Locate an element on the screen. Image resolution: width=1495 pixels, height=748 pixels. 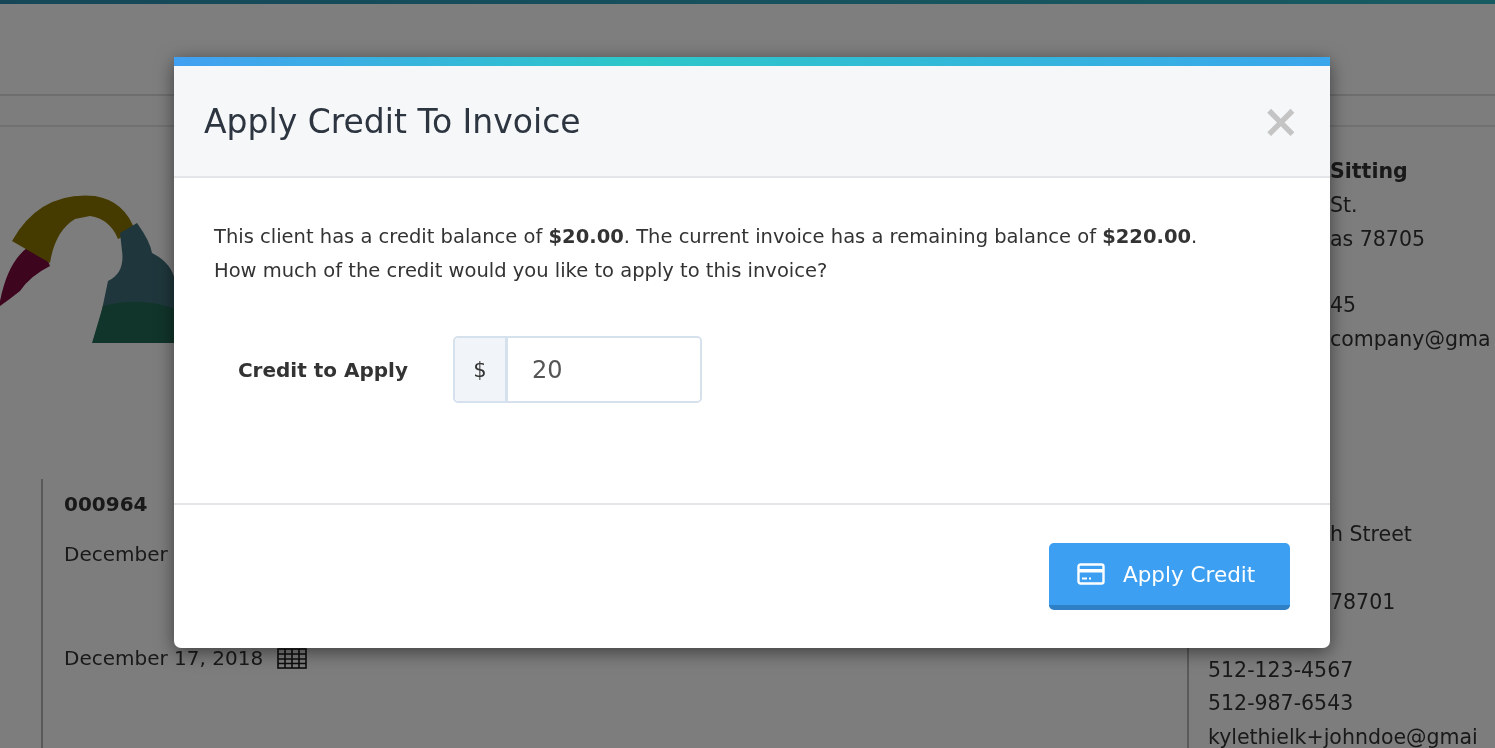
invoice-date: December is located at coordinates (116, 554).